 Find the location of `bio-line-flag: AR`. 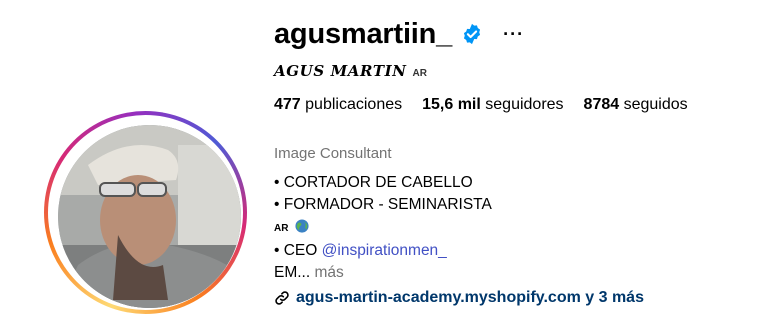

bio-line-flag: AR is located at coordinates (383, 228).